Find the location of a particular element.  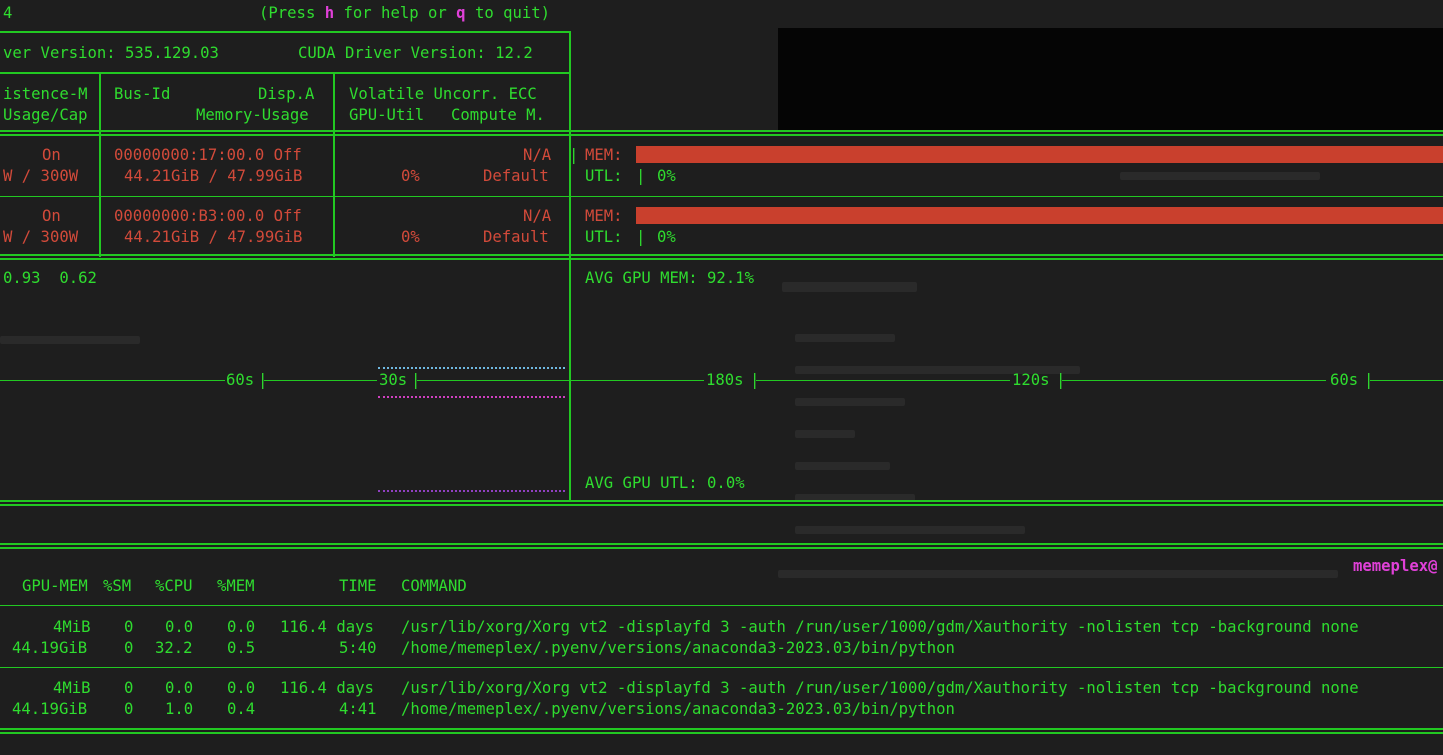

left-time-axis is located at coordinates (112, 380).